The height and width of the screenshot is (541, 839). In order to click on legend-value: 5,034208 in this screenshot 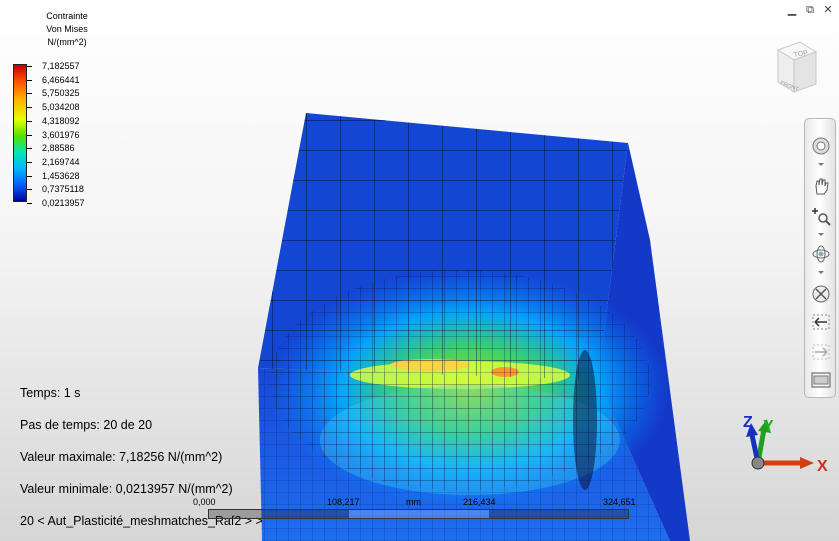, I will do `click(61, 107)`.